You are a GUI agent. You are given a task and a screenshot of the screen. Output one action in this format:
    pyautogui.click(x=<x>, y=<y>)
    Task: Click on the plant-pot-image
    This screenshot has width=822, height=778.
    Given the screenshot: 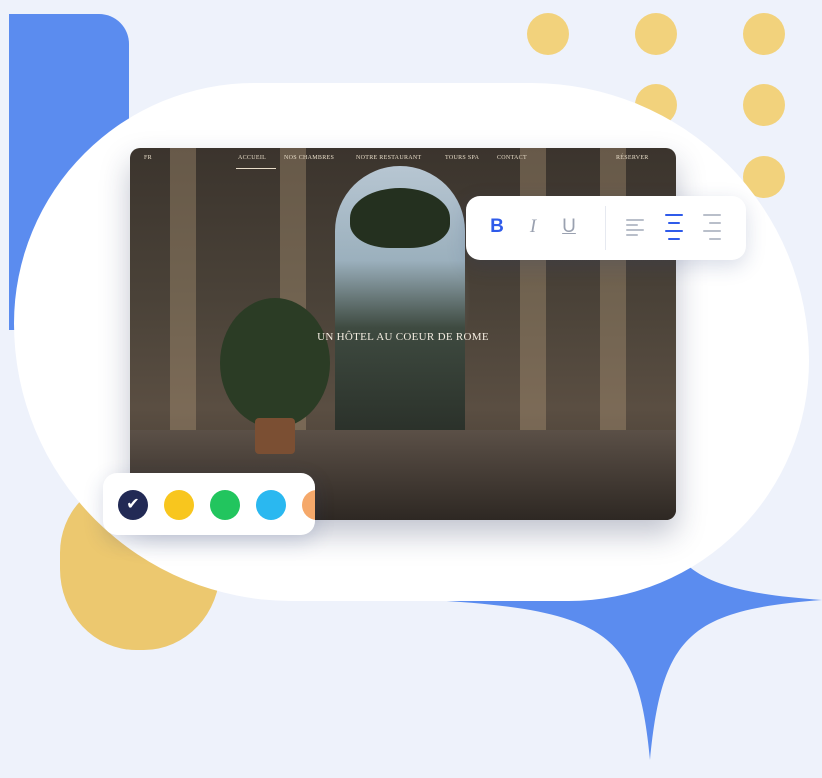 What is the action you would take?
    pyautogui.click(x=275, y=436)
    